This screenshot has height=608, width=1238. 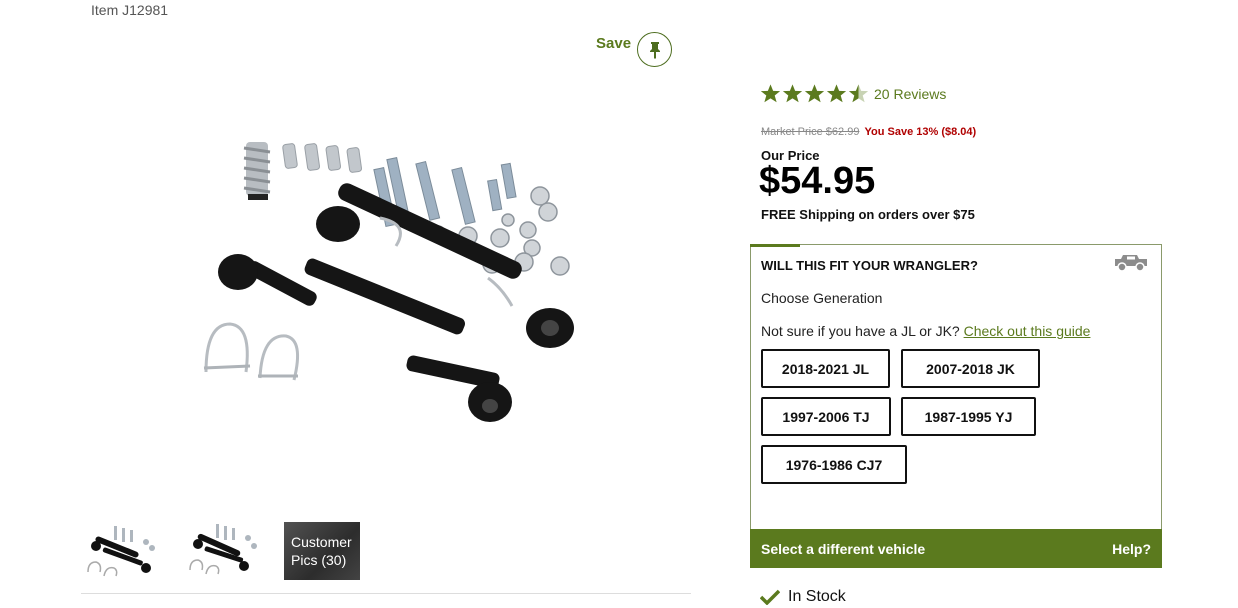 I want to click on generation-button-tj: 1997-2006 TJ, so click(x=826, y=416).